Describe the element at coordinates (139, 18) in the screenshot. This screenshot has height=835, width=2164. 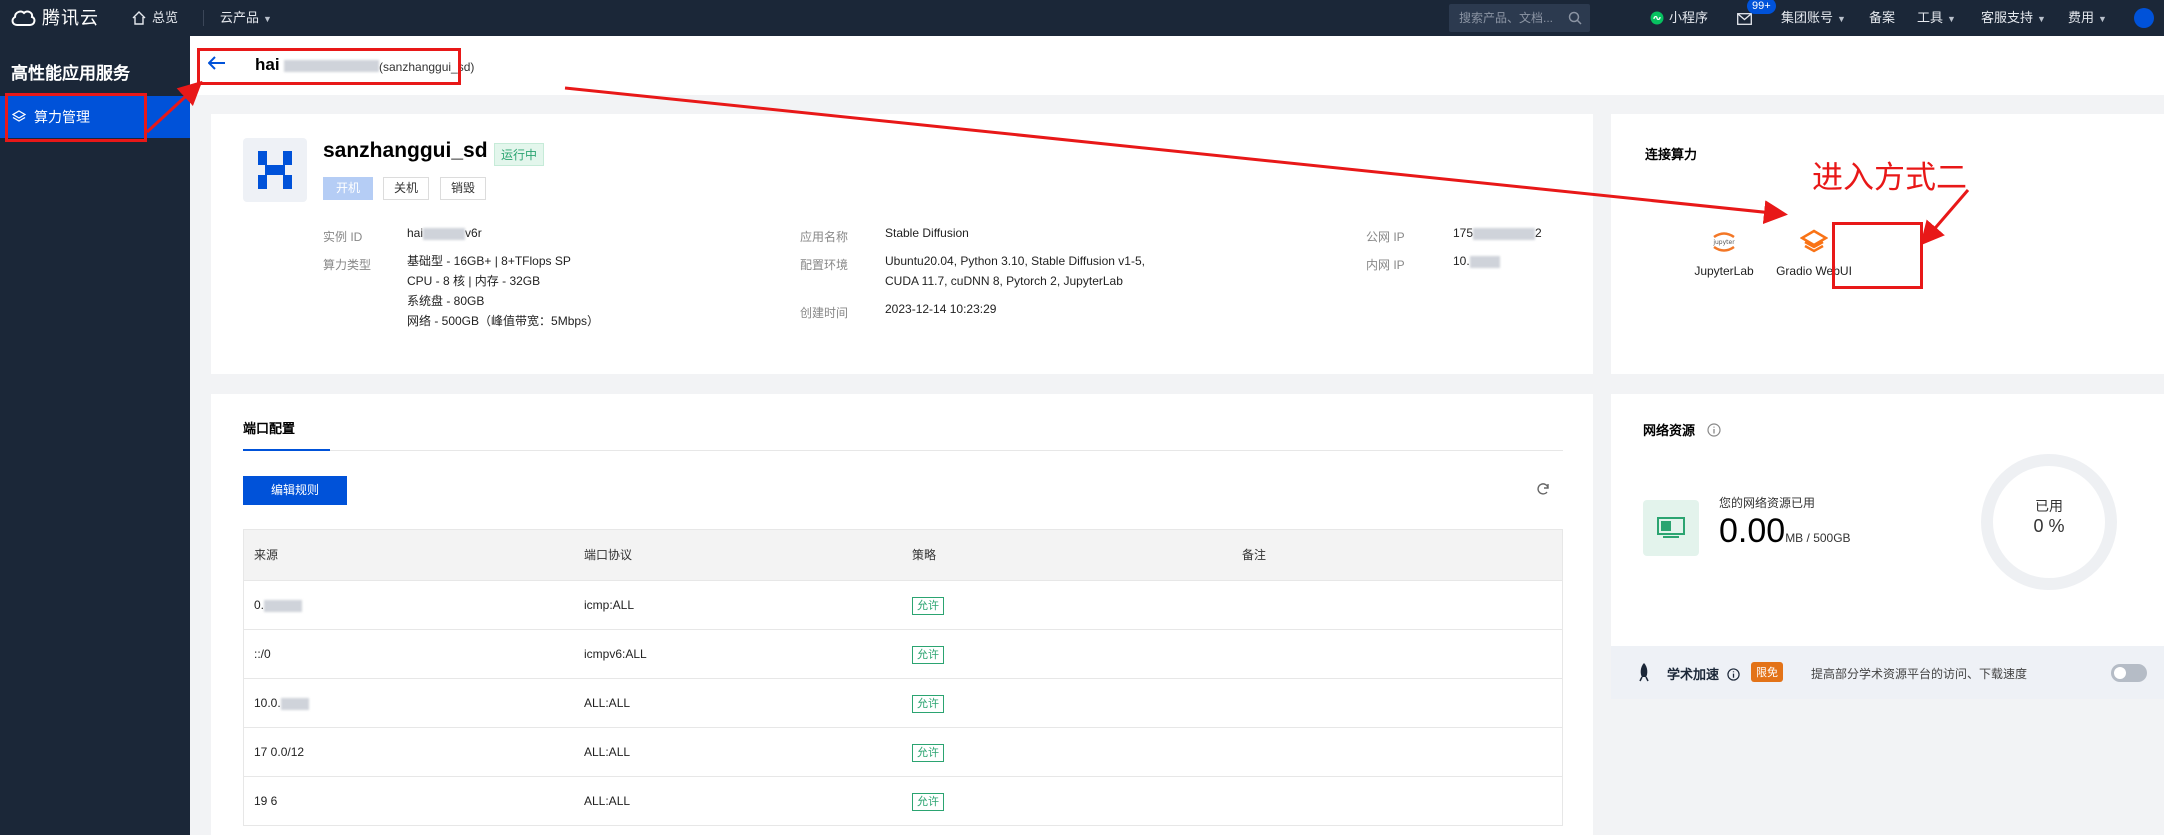
I see `home-icon` at that location.